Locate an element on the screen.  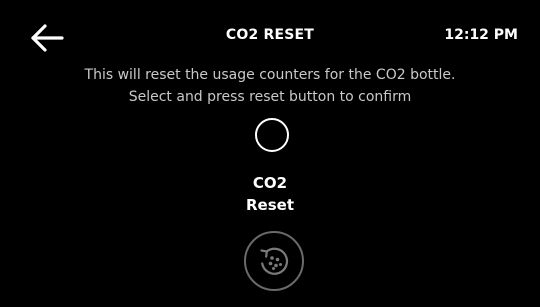
reset-icon is located at coordinates (274, 261).